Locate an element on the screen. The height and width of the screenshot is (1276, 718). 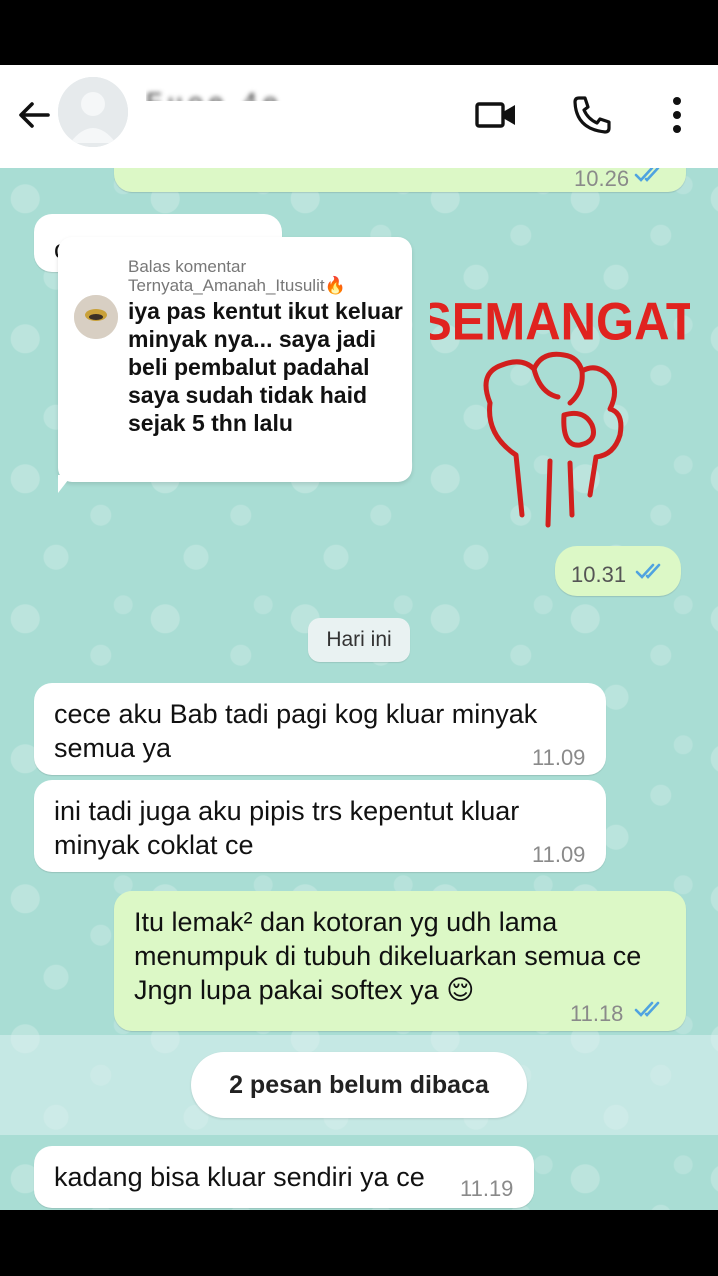
semangat-sticker: SEMANGAT is located at coordinates (560, 415).